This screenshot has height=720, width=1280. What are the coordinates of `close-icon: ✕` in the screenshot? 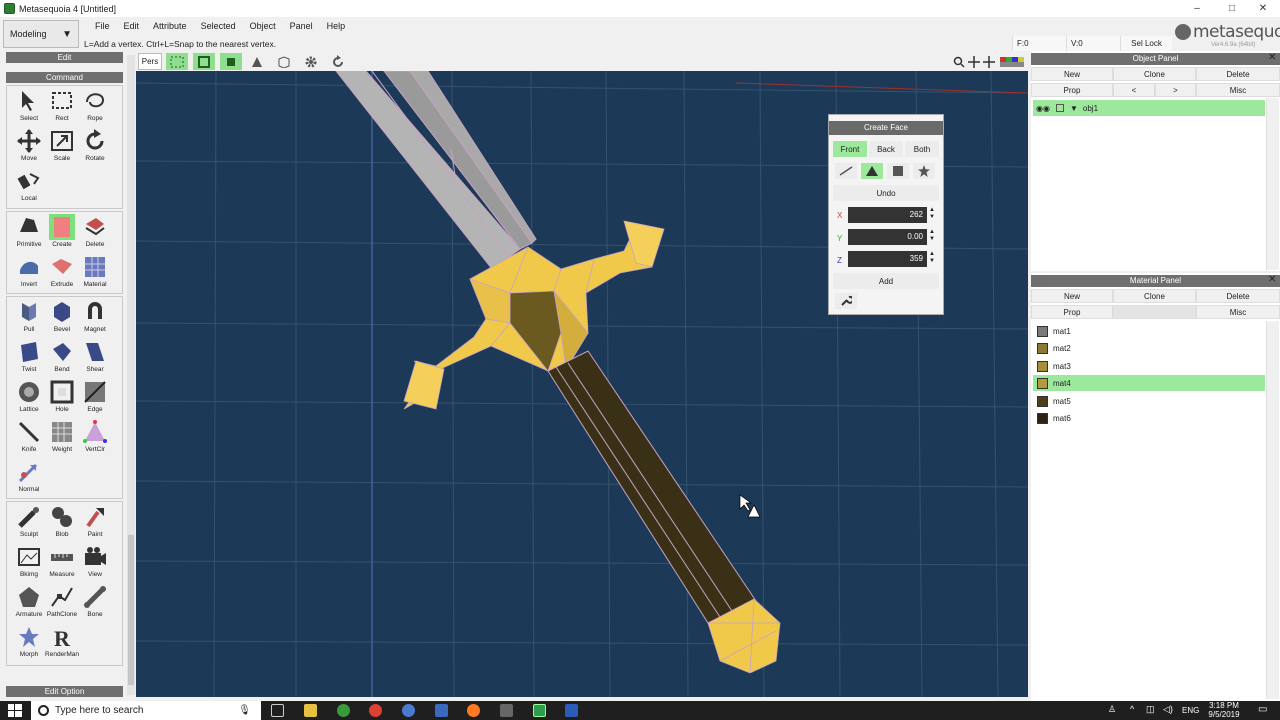 It's located at (1272, 279).